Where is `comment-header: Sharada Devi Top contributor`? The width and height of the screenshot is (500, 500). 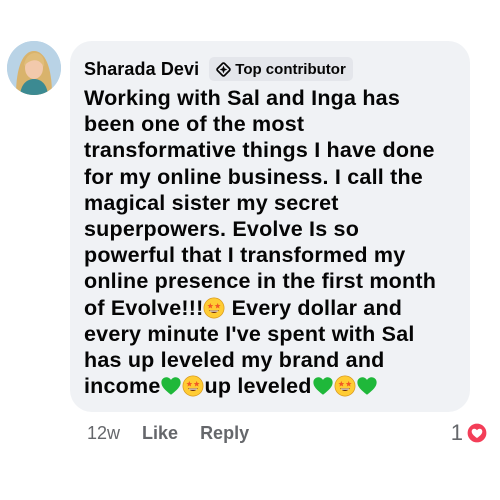
comment-header: Sharada Devi Top contributor is located at coordinates (270, 69).